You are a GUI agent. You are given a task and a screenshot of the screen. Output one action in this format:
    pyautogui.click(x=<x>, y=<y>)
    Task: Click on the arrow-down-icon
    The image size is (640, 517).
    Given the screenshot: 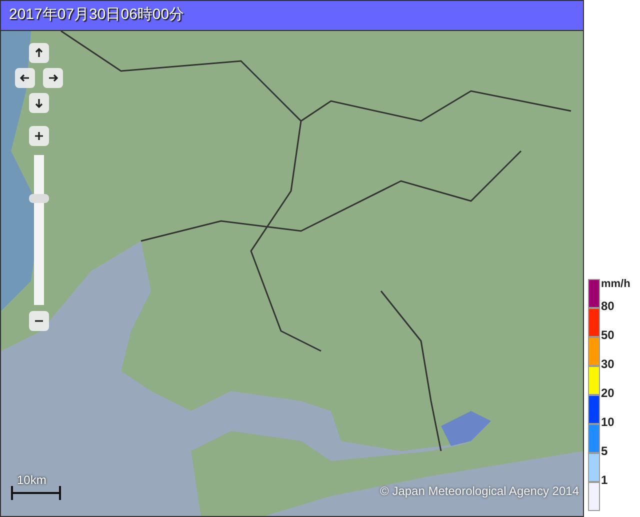 What is the action you would take?
    pyautogui.click(x=39, y=103)
    